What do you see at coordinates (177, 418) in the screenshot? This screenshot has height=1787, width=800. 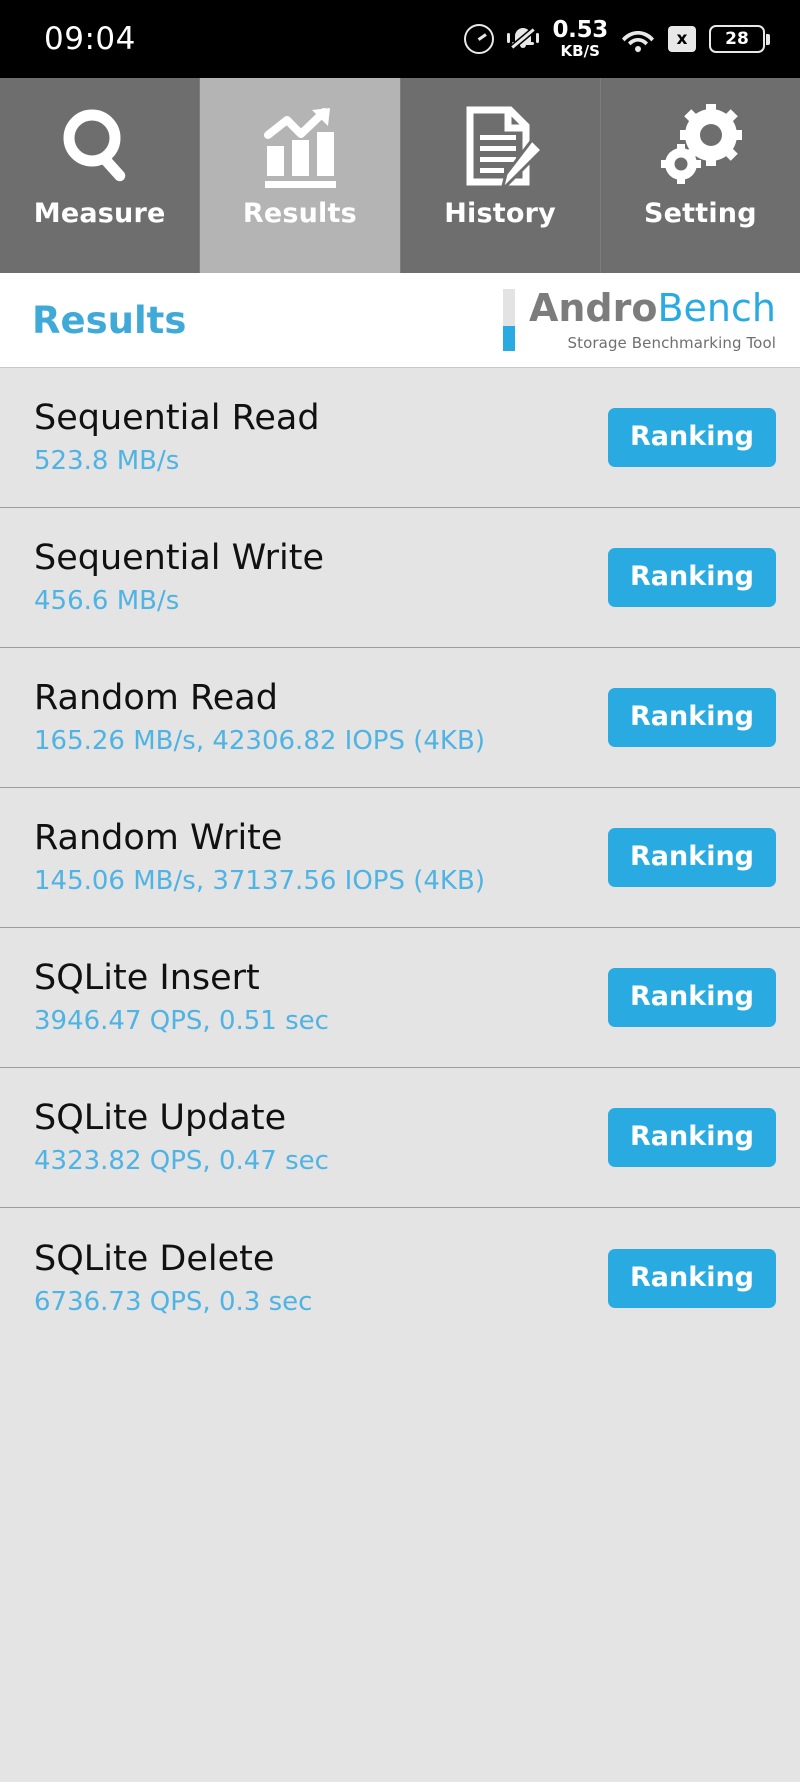 I see `result-label: Sequential Read` at bounding box center [177, 418].